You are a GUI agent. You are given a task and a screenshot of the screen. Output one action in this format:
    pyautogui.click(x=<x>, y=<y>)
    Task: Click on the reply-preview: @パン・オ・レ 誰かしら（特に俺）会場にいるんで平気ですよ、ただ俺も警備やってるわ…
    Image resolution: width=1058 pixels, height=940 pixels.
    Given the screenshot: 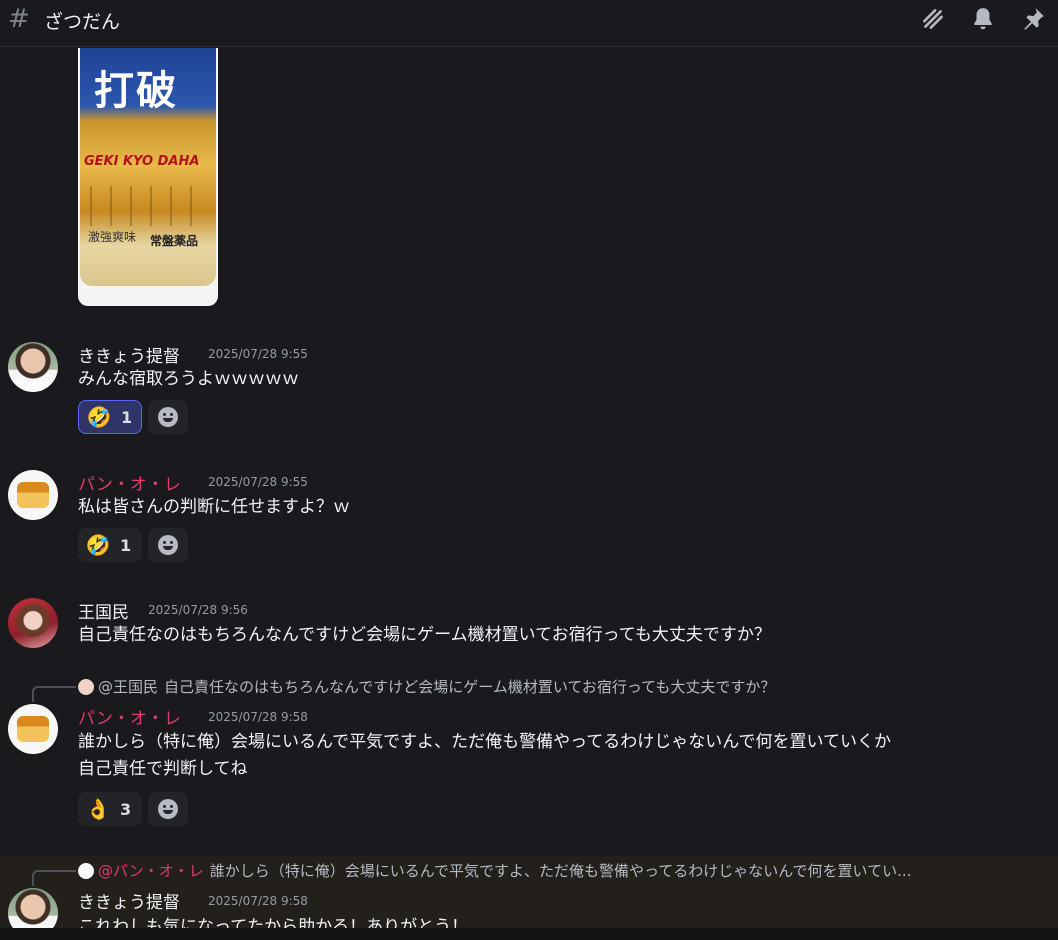 What is the action you would take?
    pyautogui.click(x=563, y=870)
    